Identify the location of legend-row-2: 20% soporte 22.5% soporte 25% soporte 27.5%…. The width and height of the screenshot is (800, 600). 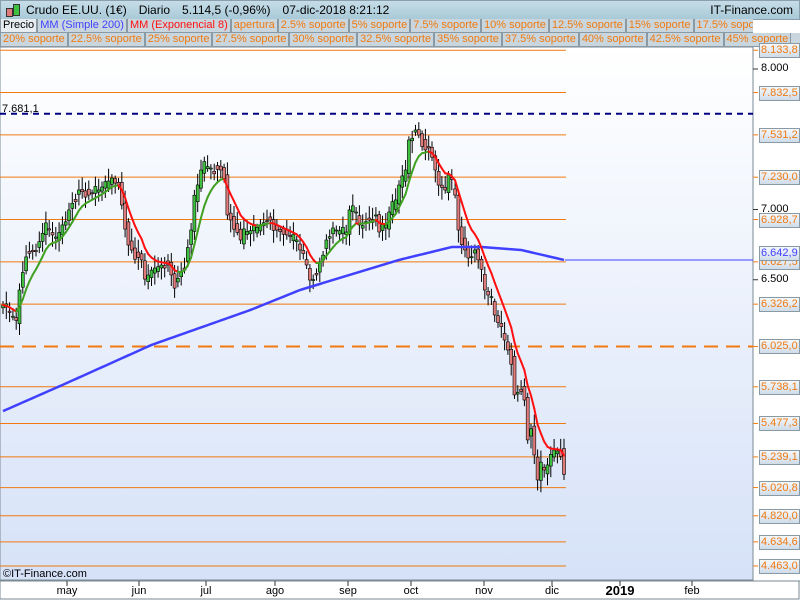
(400, 40).